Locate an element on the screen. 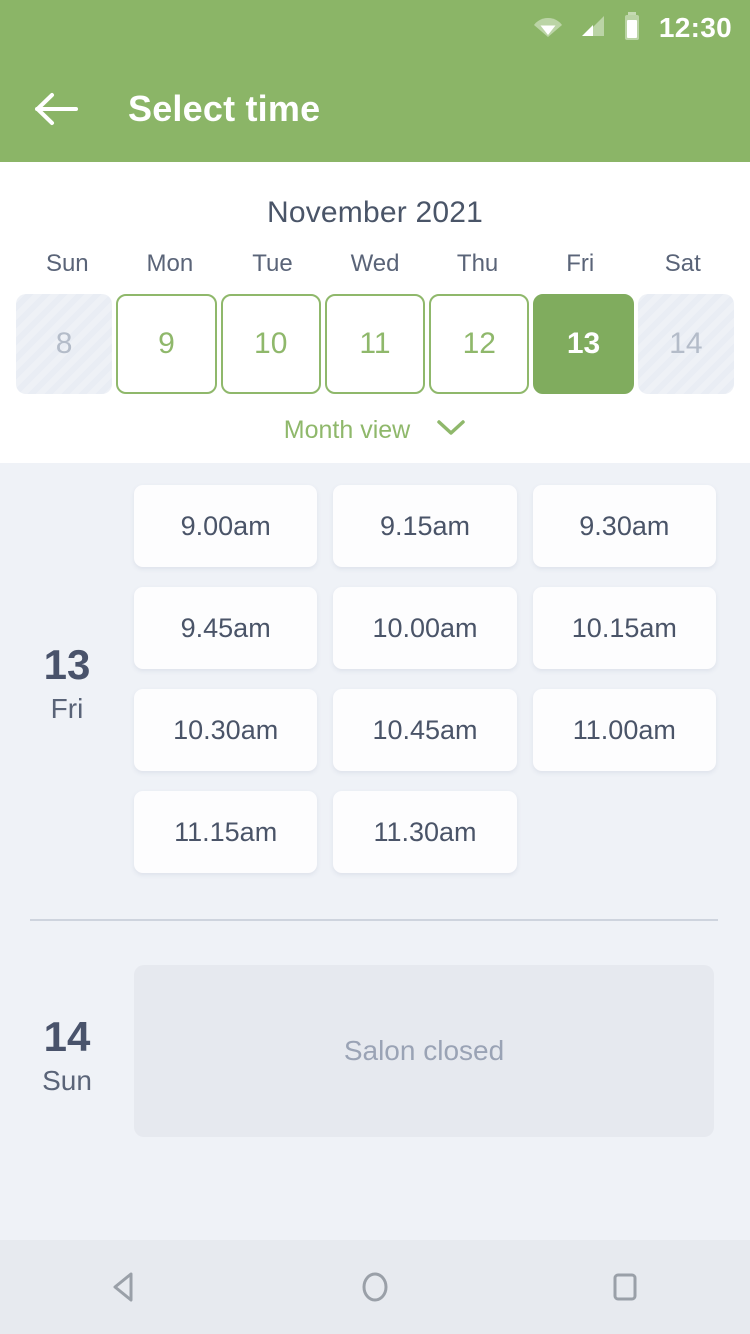 This screenshot has height=1334, width=750. calendar-day-9: 9 is located at coordinates (166, 344).